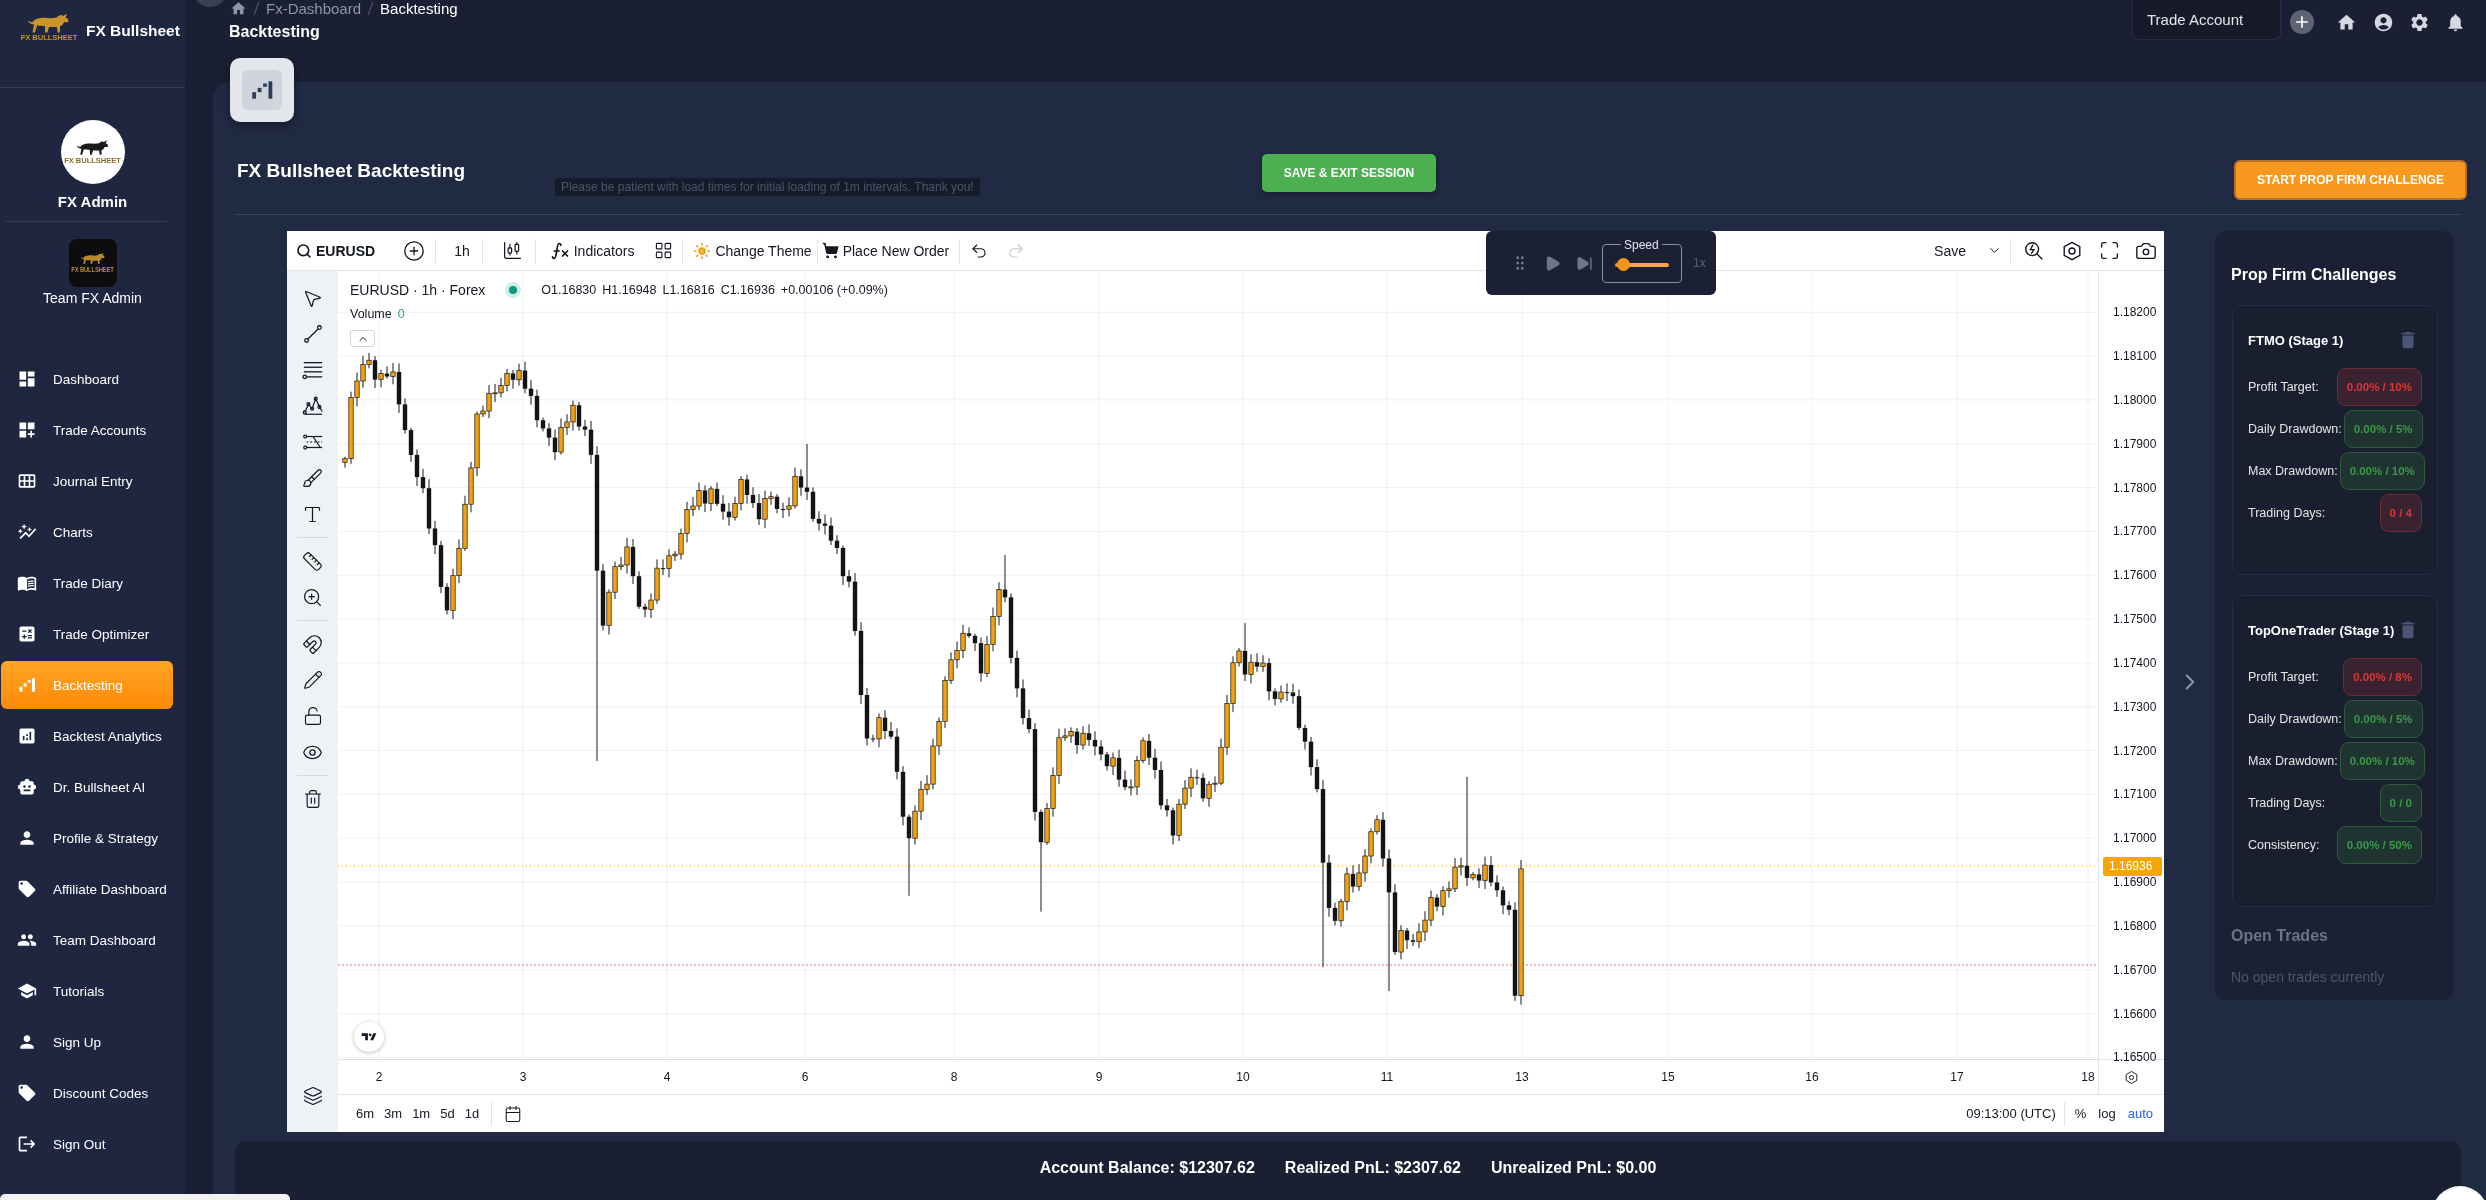 The image size is (2486, 1200). Describe the element at coordinates (805, 1077) in the screenshot. I see `time-axis-label: 6` at that location.